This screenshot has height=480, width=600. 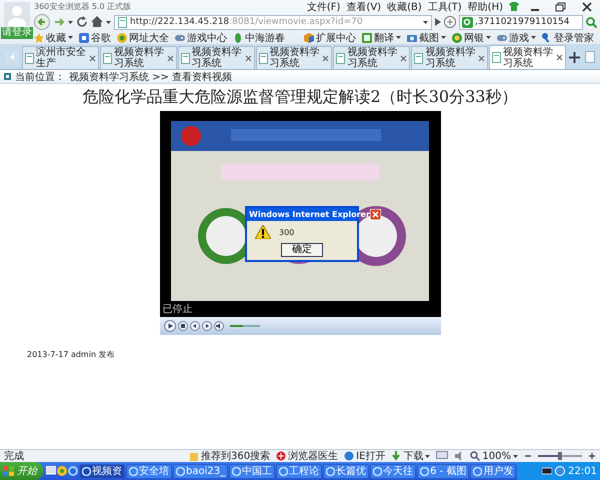 What do you see at coordinates (485, 7) in the screenshot?
I see `menu-item: 帮助(H)` at bounding box center [485, 7].